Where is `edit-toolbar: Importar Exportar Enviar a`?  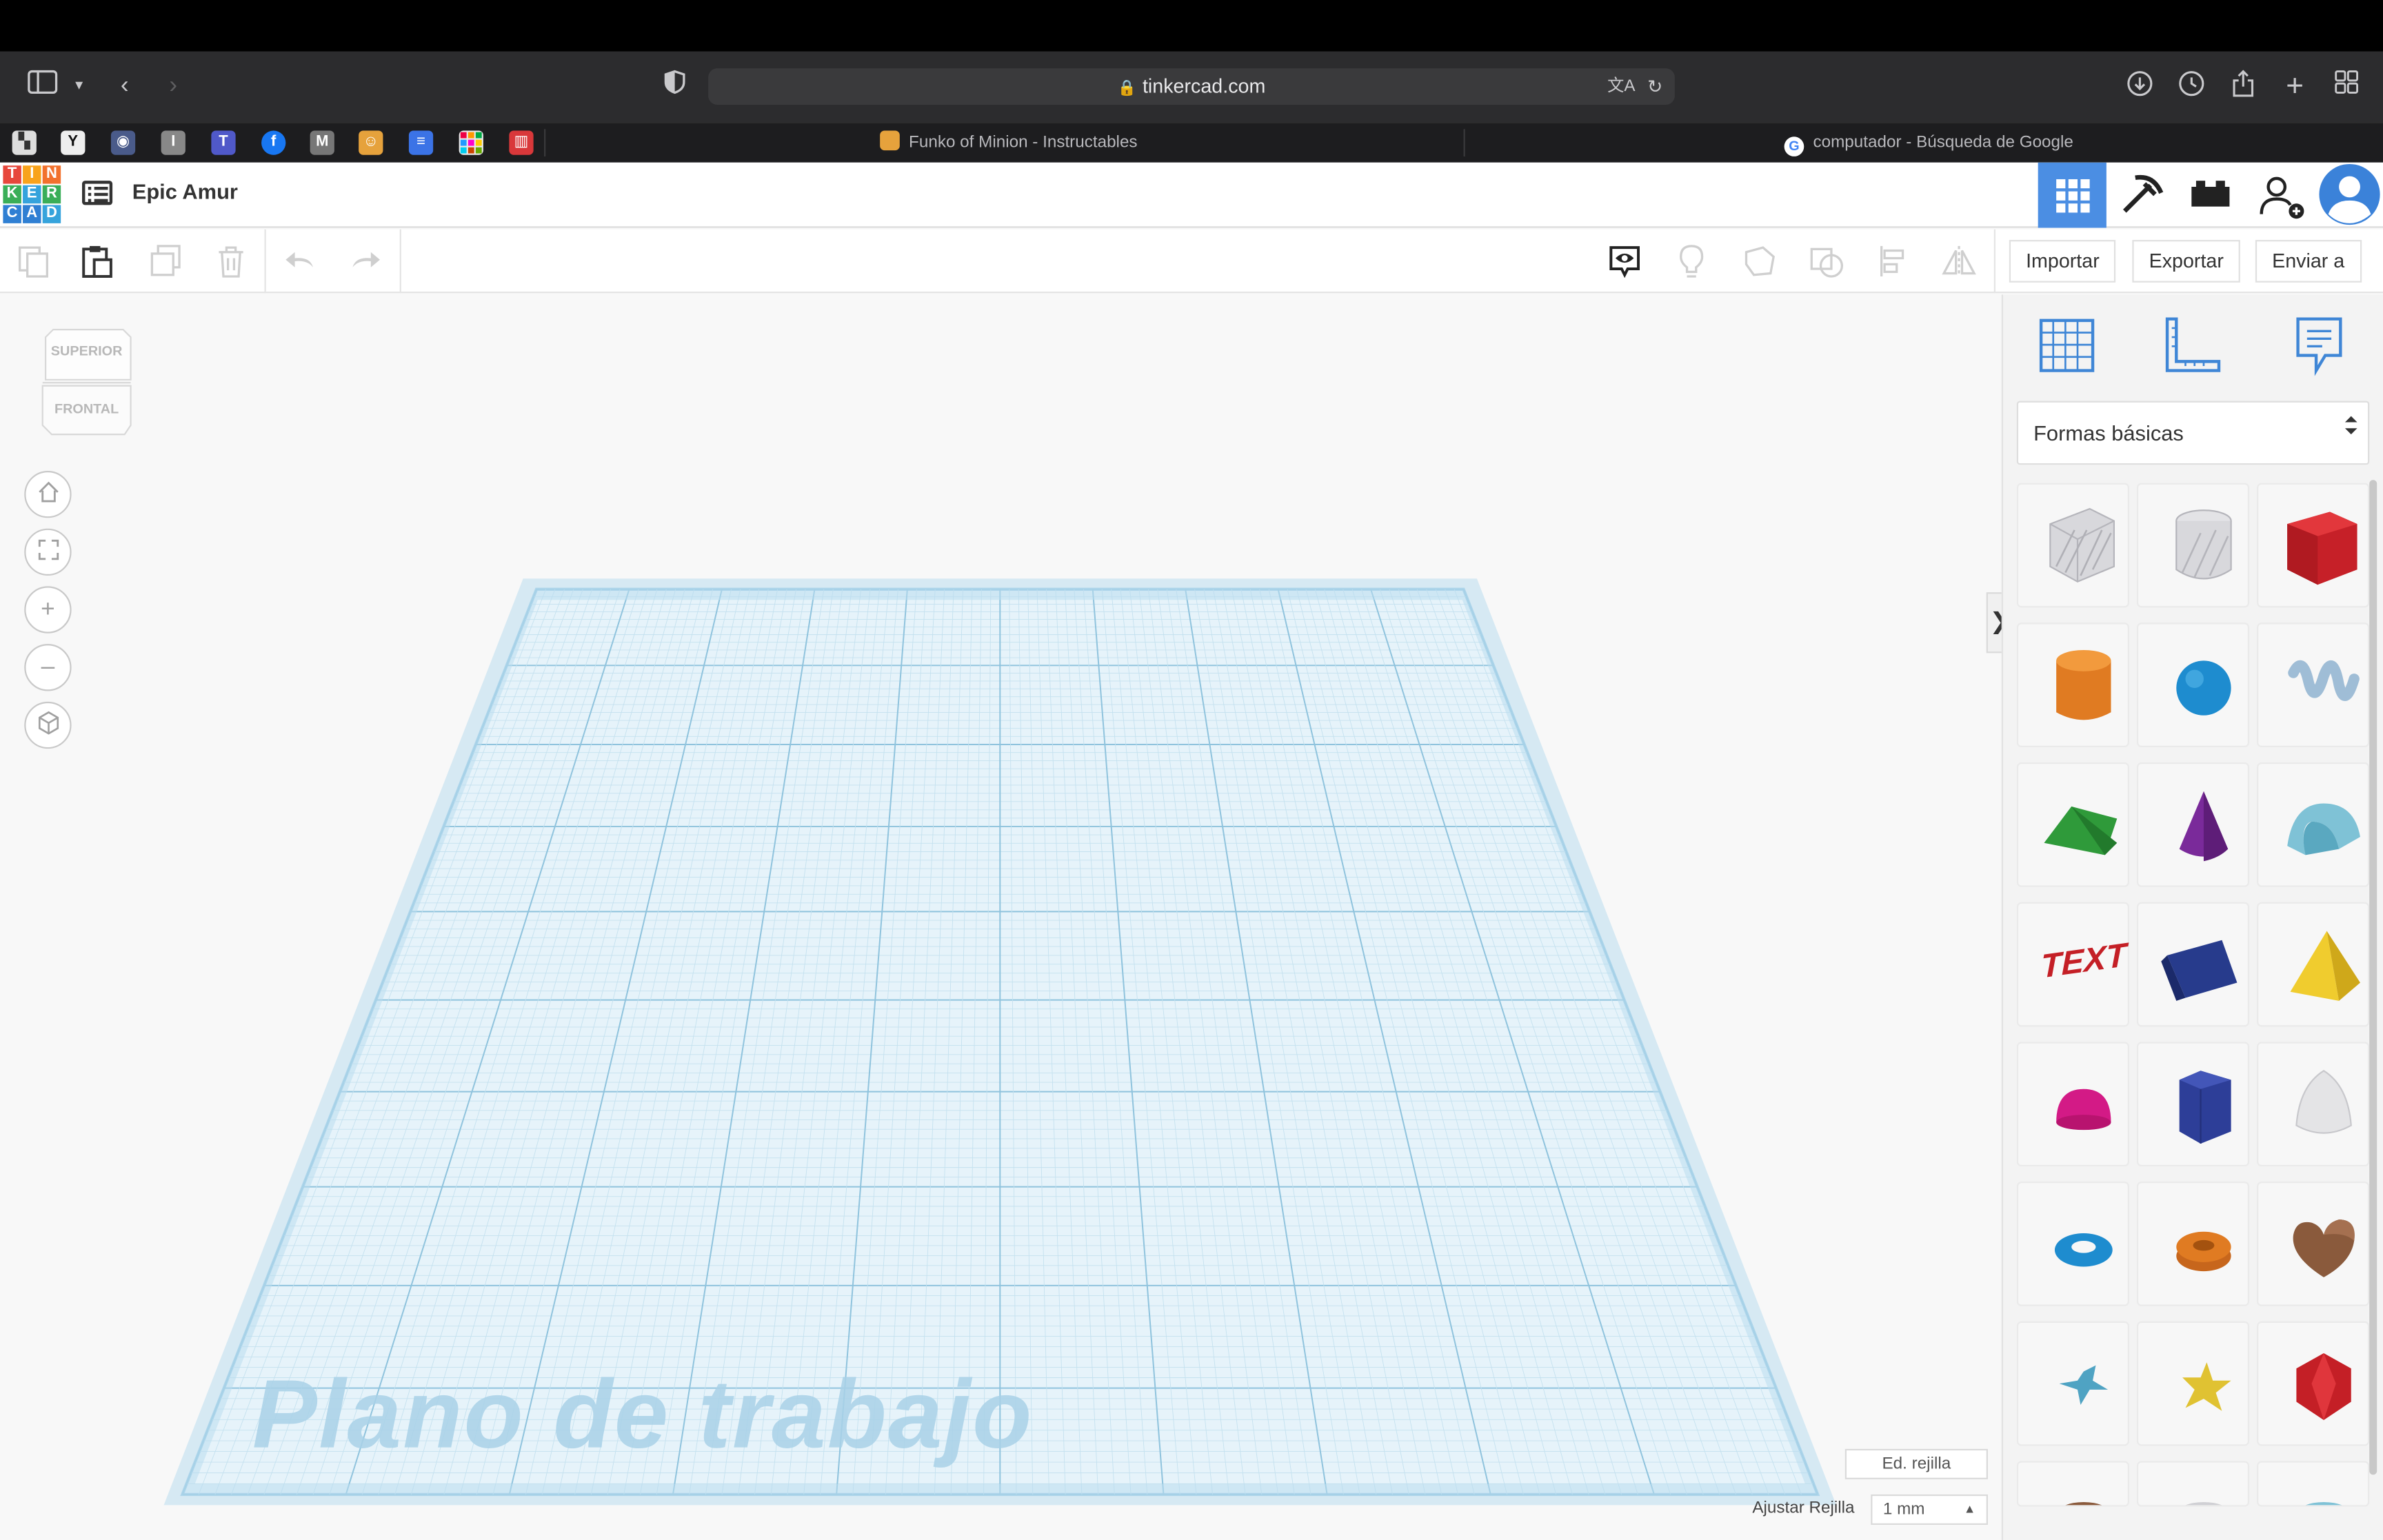
edit-toolbar: Importar Exportar Enviar a is located at coordinates (1191, 262).